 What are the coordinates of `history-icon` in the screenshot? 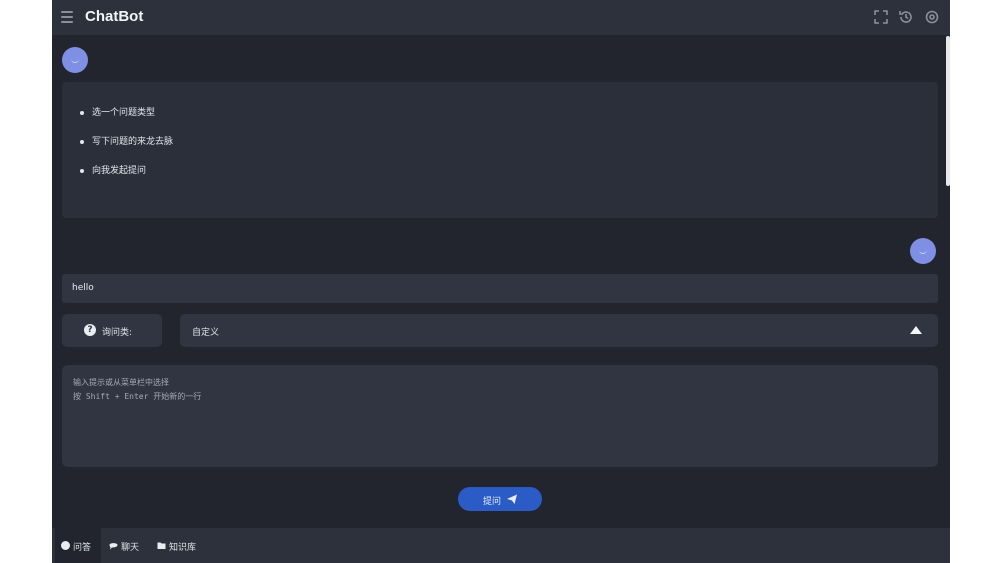 It's located at (906, 17).